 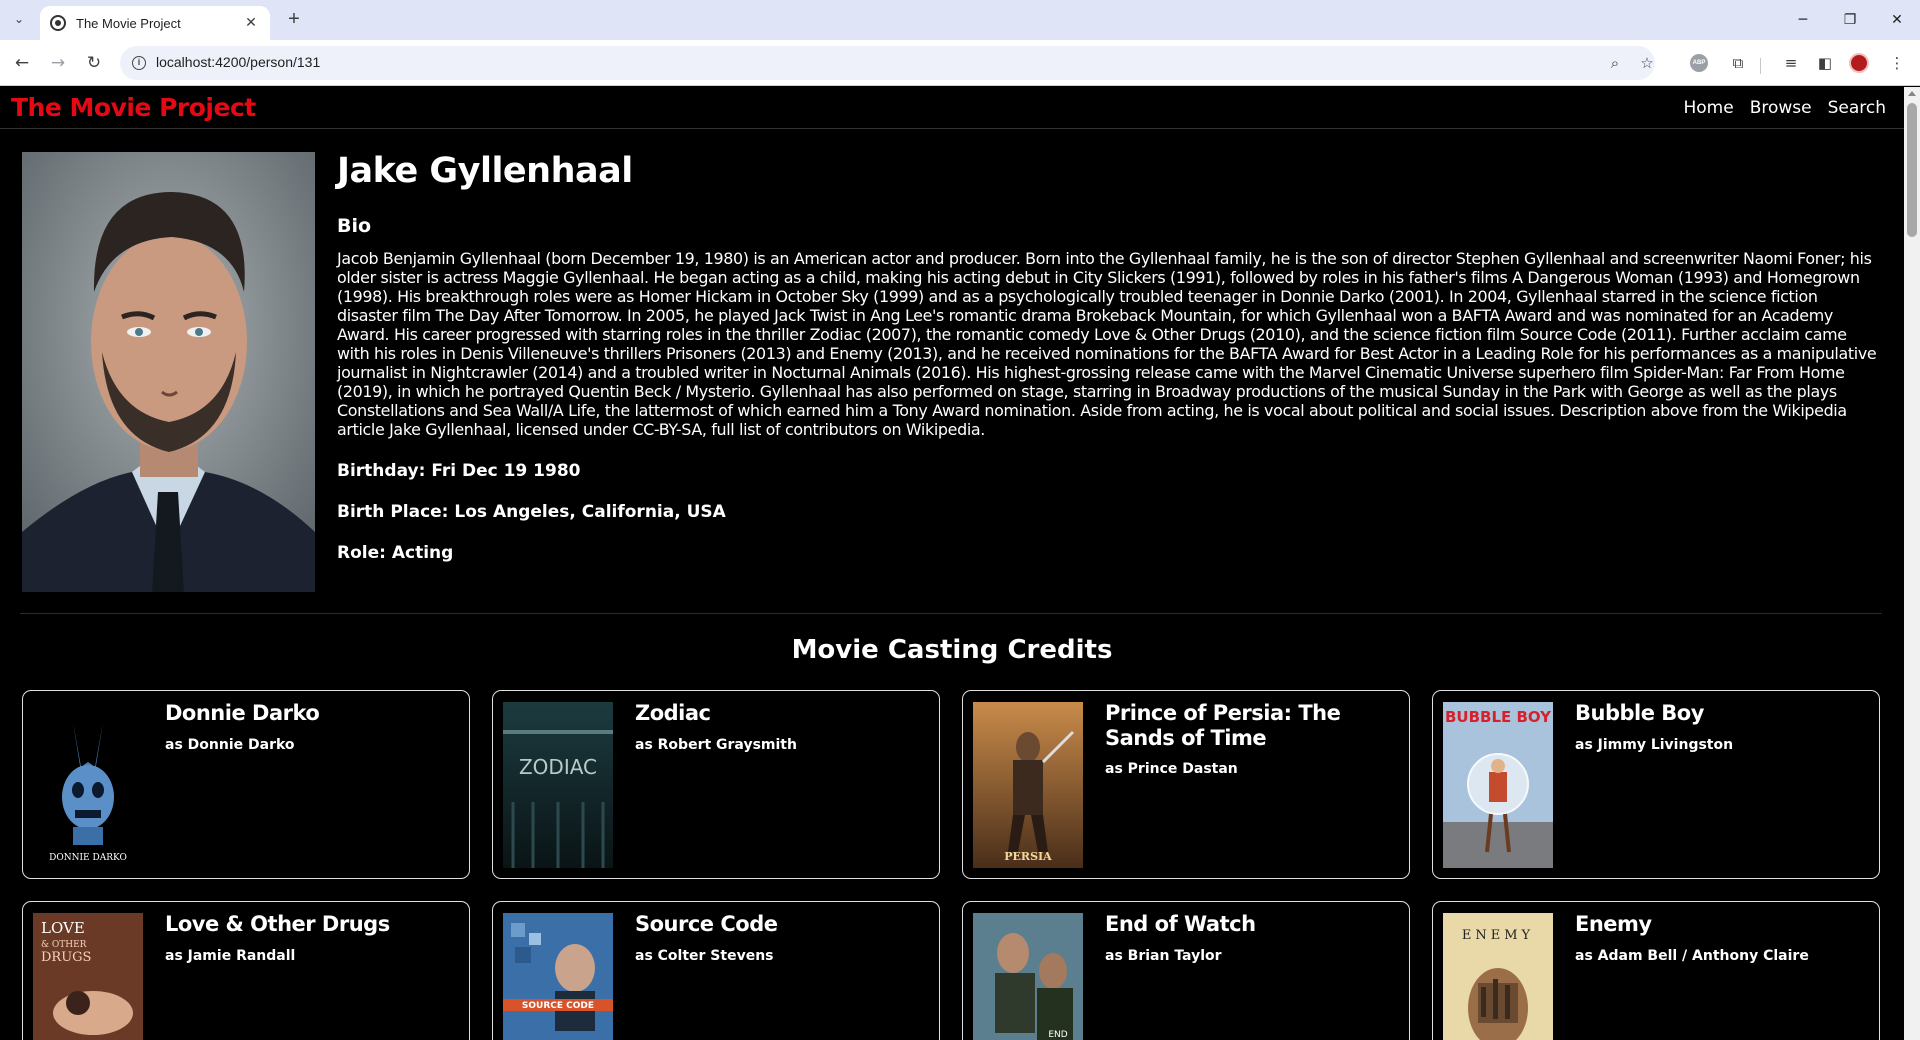 What do you see at coordinates (951, 613) in the screenshot?
I see `section-divider` at bounding box center [951, 613].